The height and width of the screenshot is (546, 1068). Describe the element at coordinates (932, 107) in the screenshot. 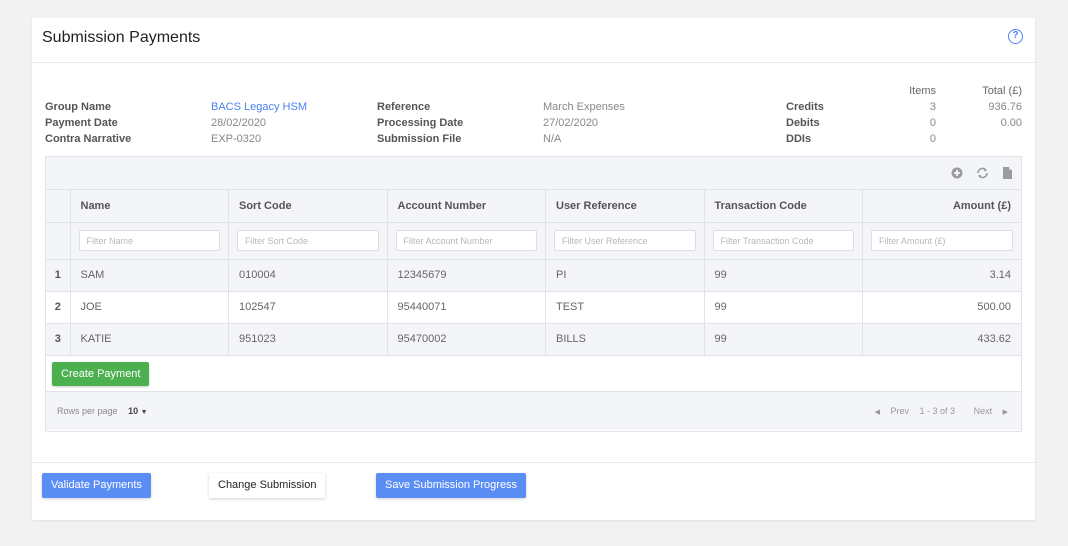

I see `credits-items: 3` at that location.